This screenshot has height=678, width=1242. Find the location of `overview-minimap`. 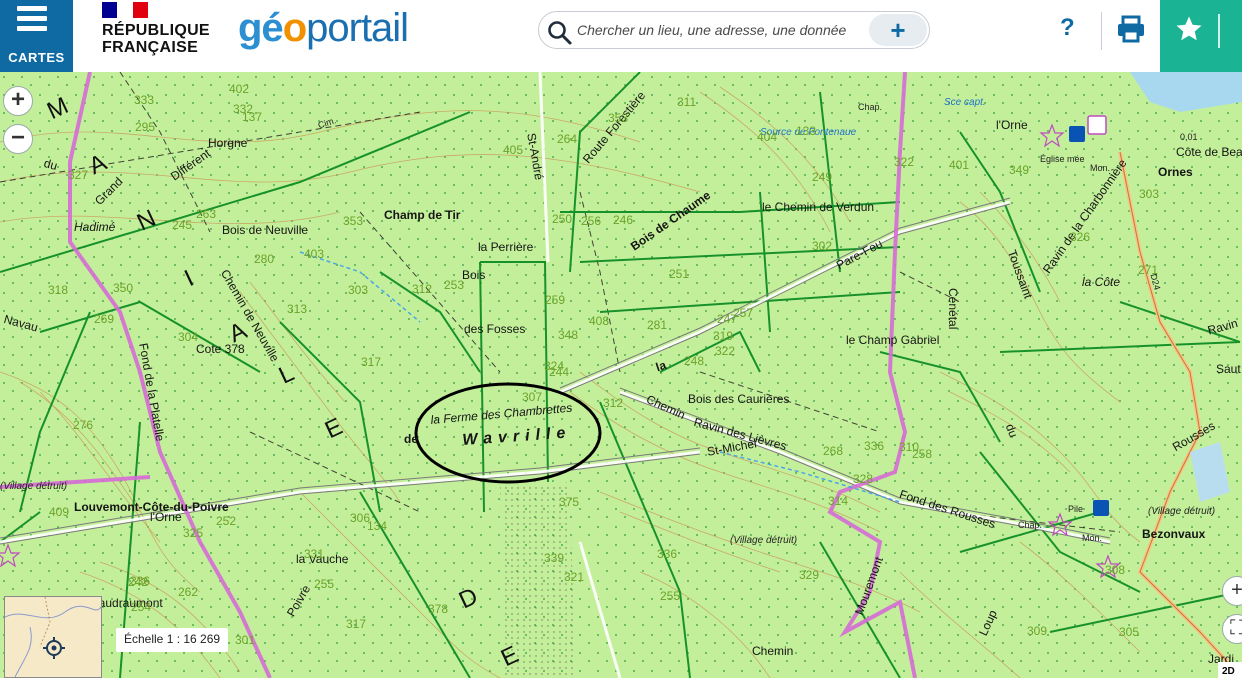

overview-minimap is located at coordinates (53, 637).